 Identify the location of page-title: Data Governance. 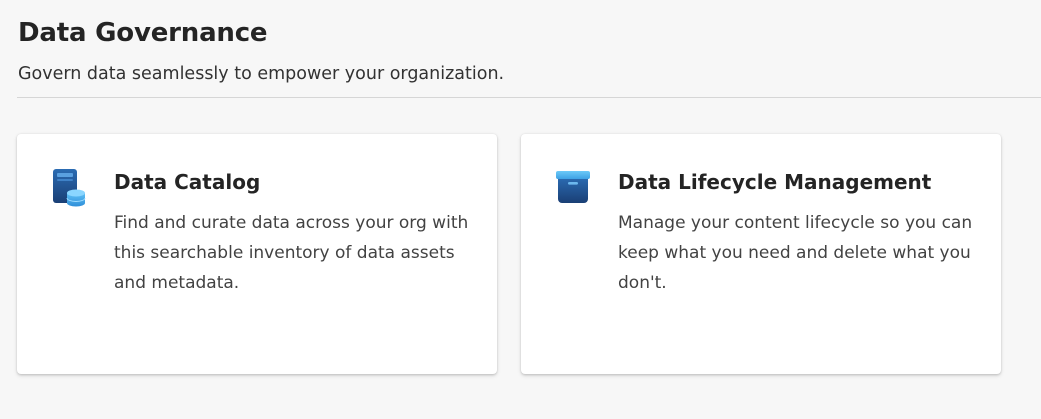
(143, 33).